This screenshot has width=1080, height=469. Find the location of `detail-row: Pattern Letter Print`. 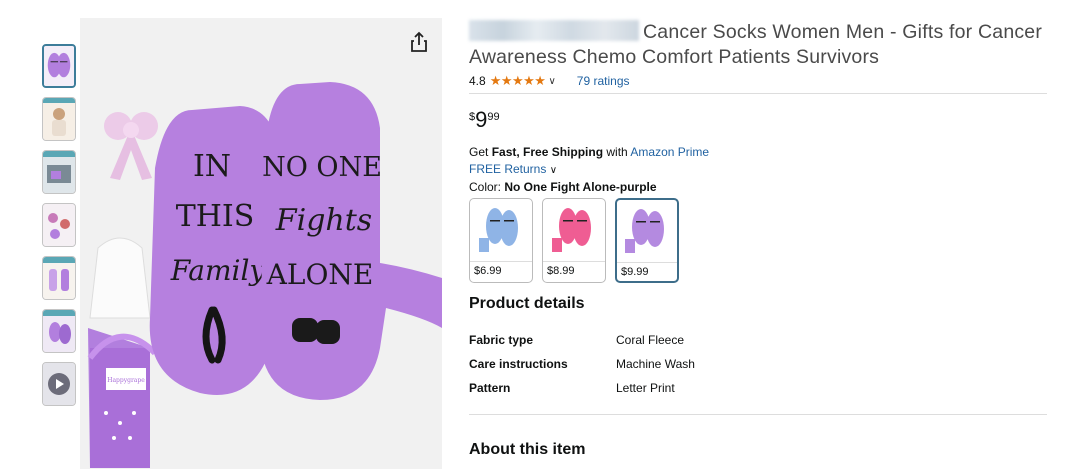

detail-row: Pattern Letter Print is located at coordinates (758, 388).